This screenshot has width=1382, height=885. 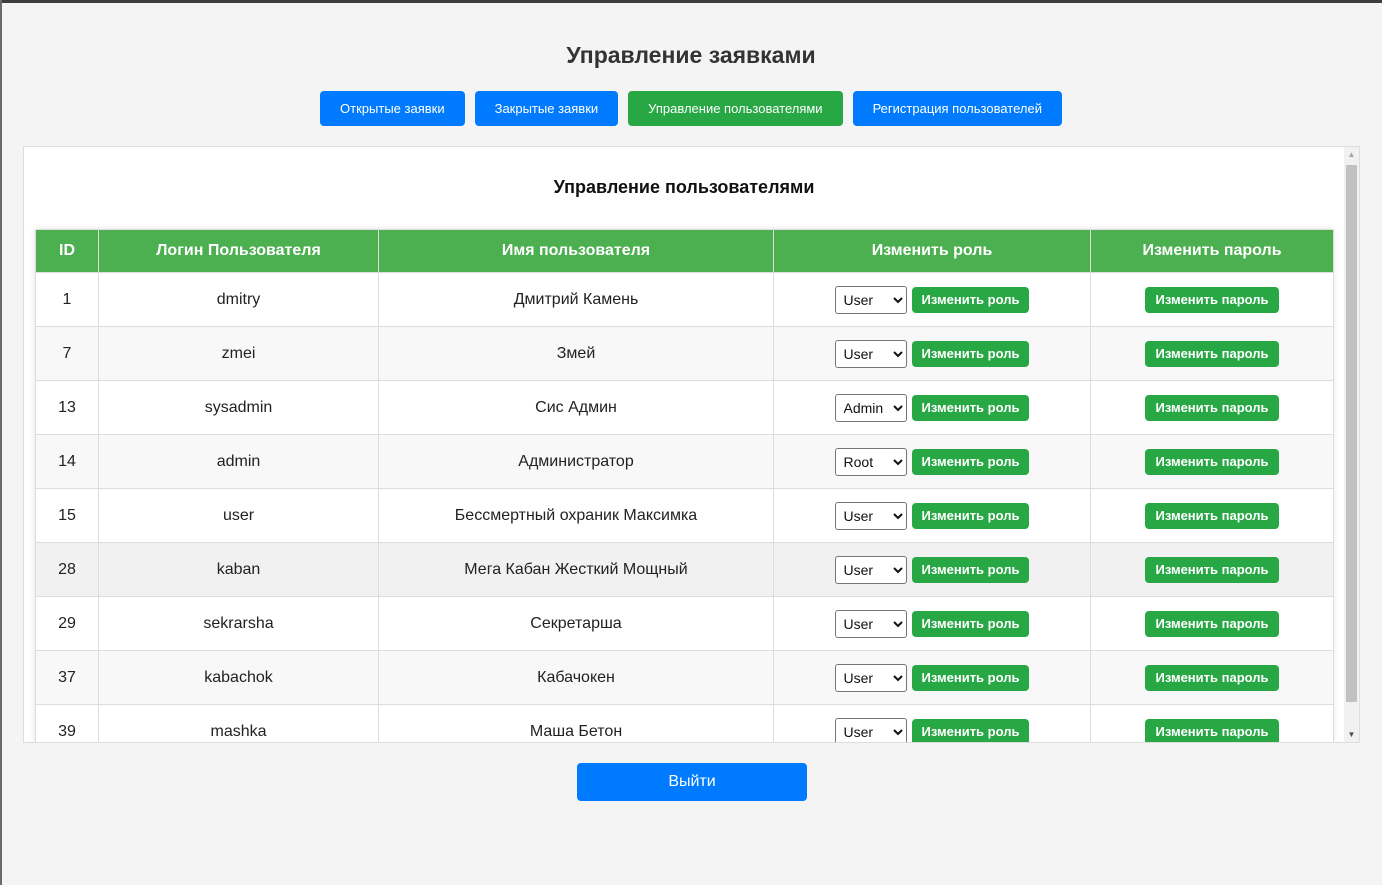 I want to click on cell-name: Секретарша, so click(x=576, y=623).